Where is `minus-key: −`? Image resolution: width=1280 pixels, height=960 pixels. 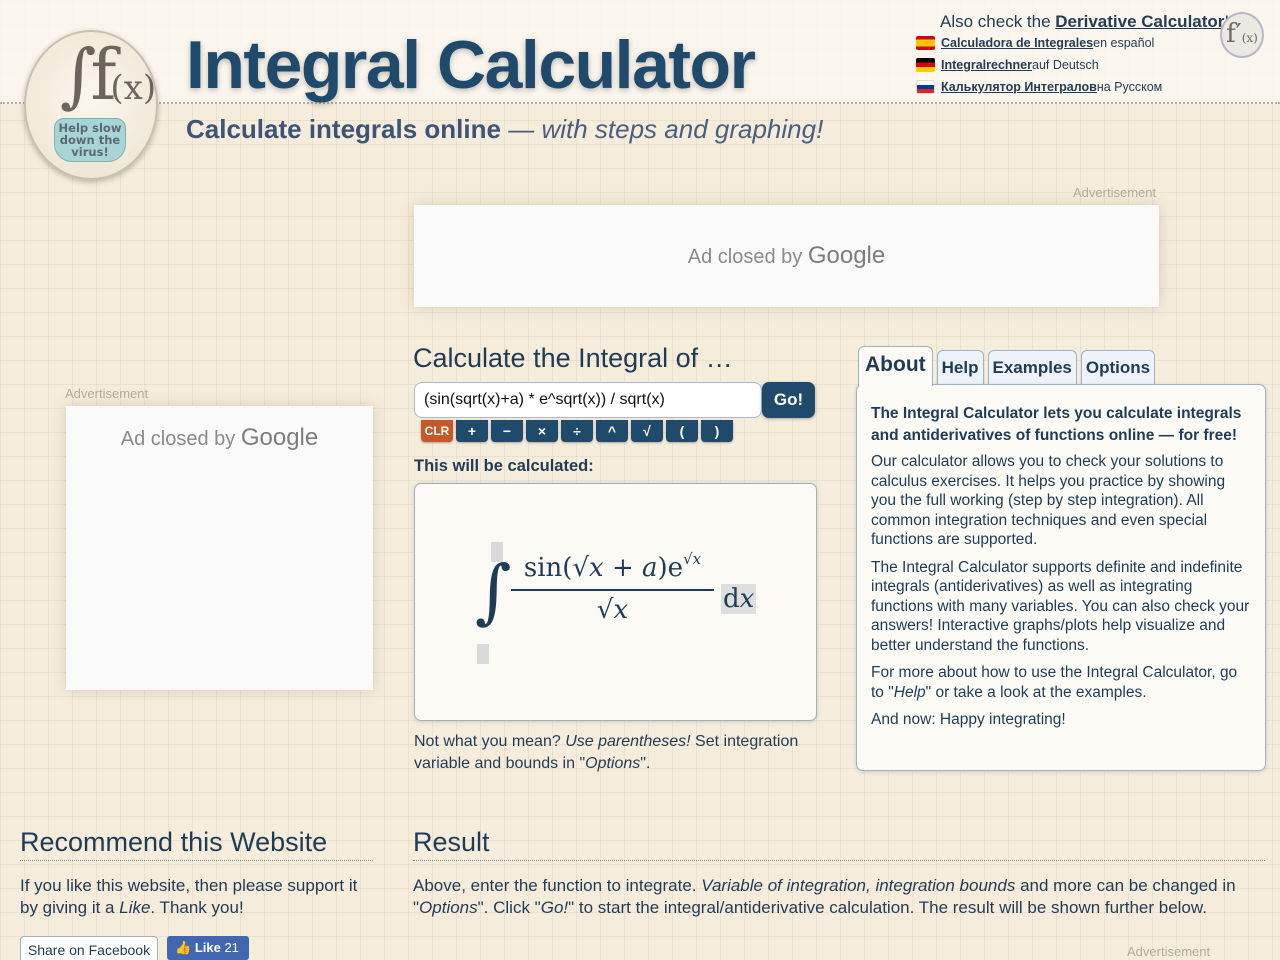
minus-key: − is located at coordinates (507, 431).